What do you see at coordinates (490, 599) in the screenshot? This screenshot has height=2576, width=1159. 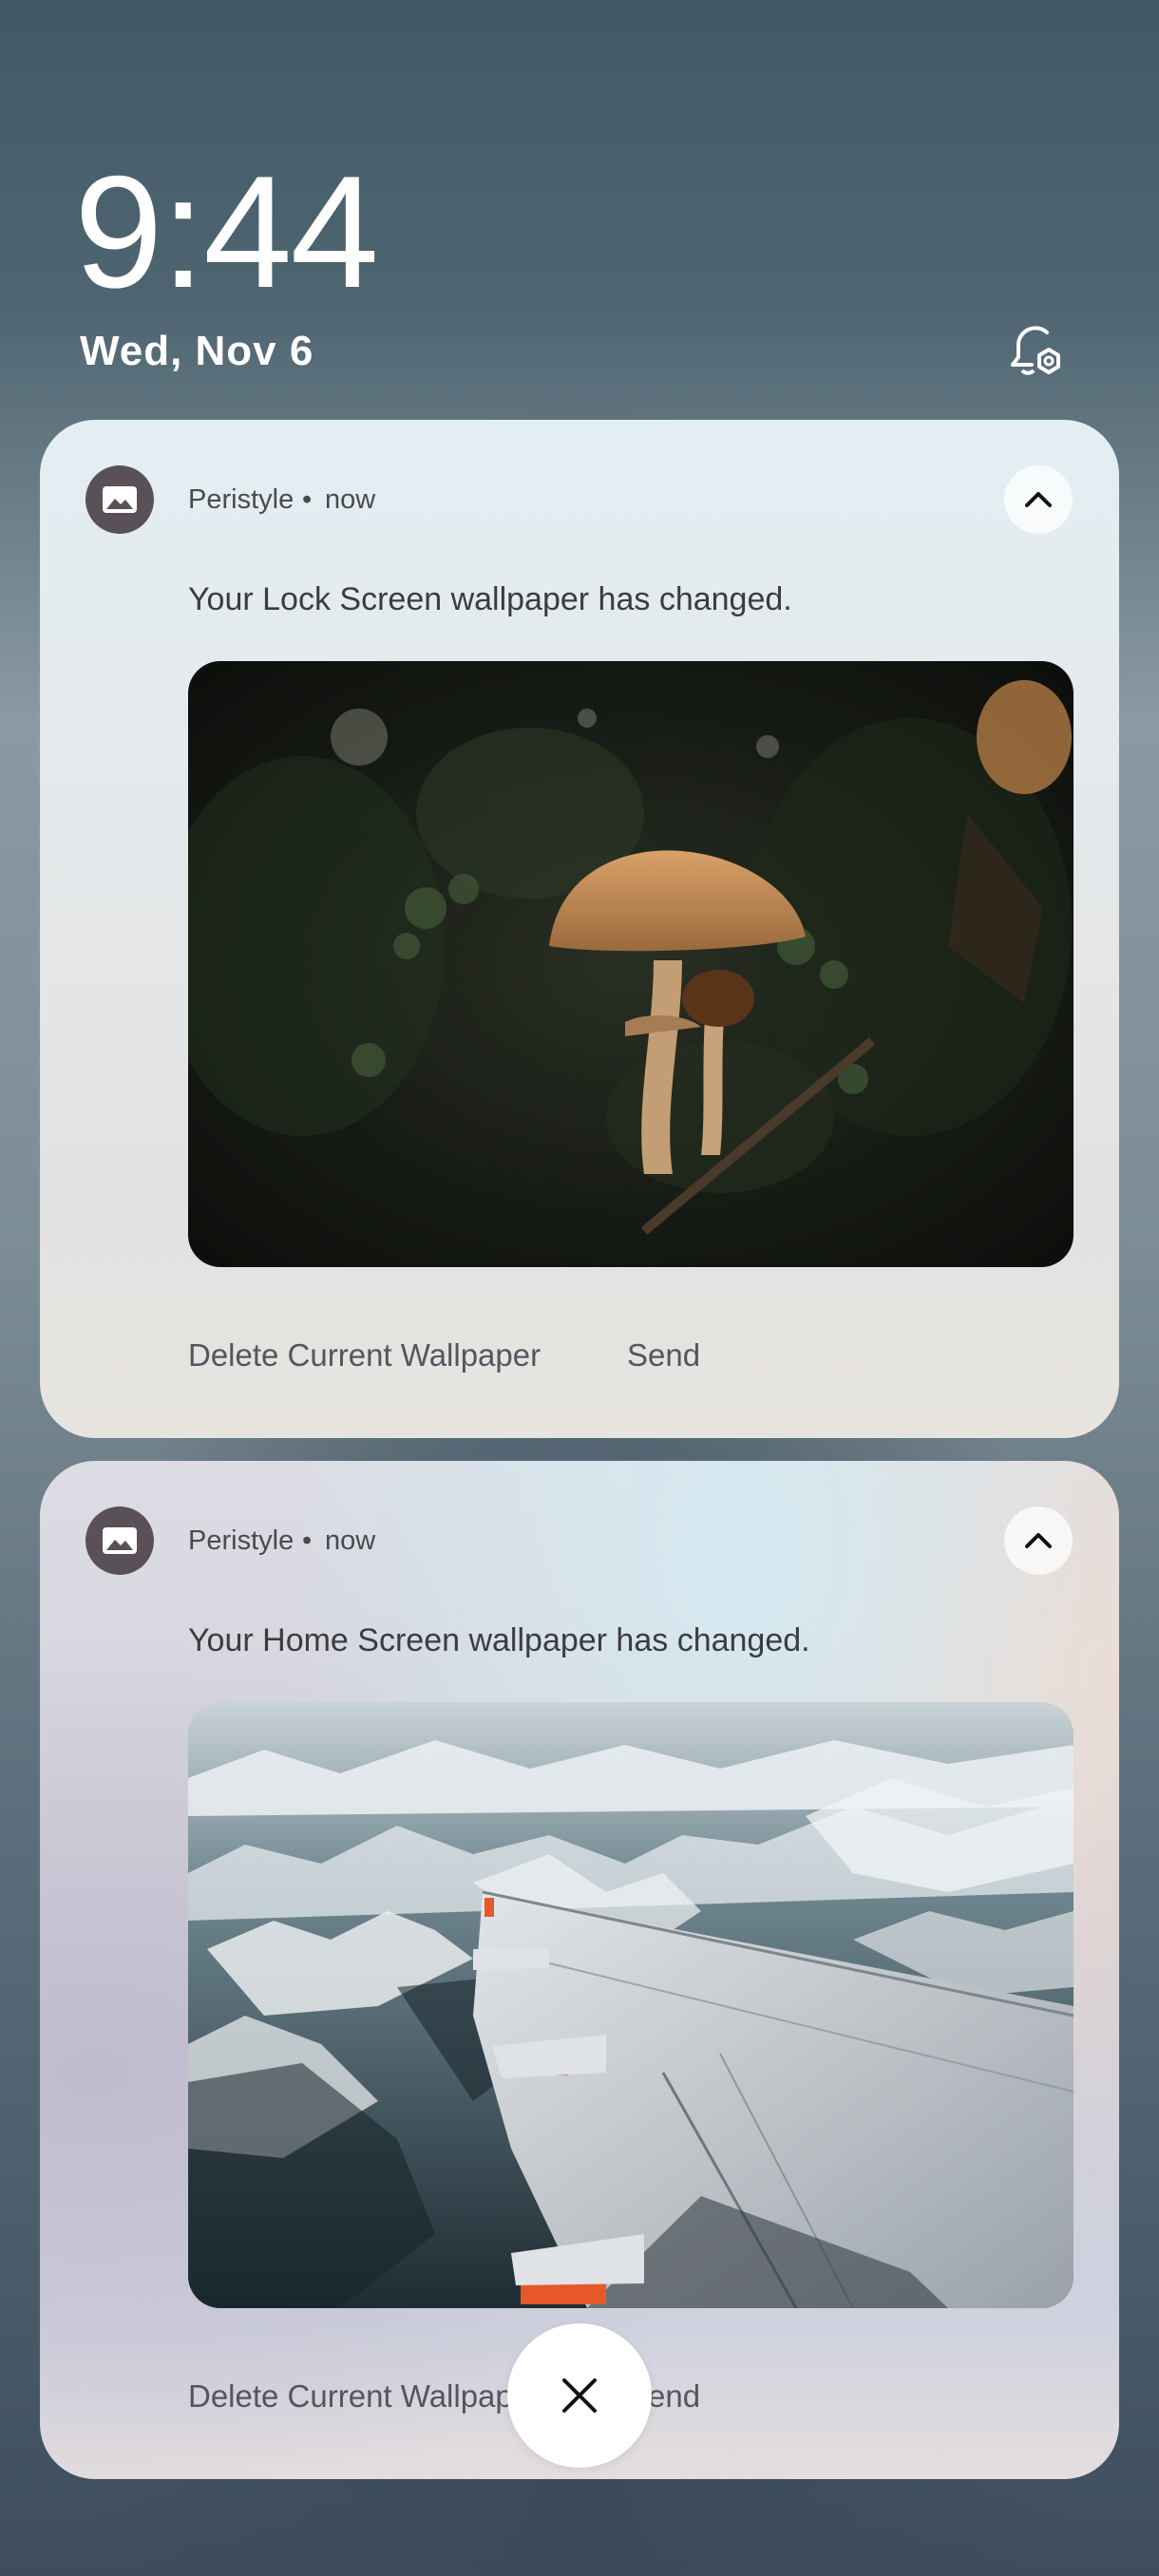 I see `notification-message: Your Lock Screen wallpaper has changed.` at bounding box center [490, 599].